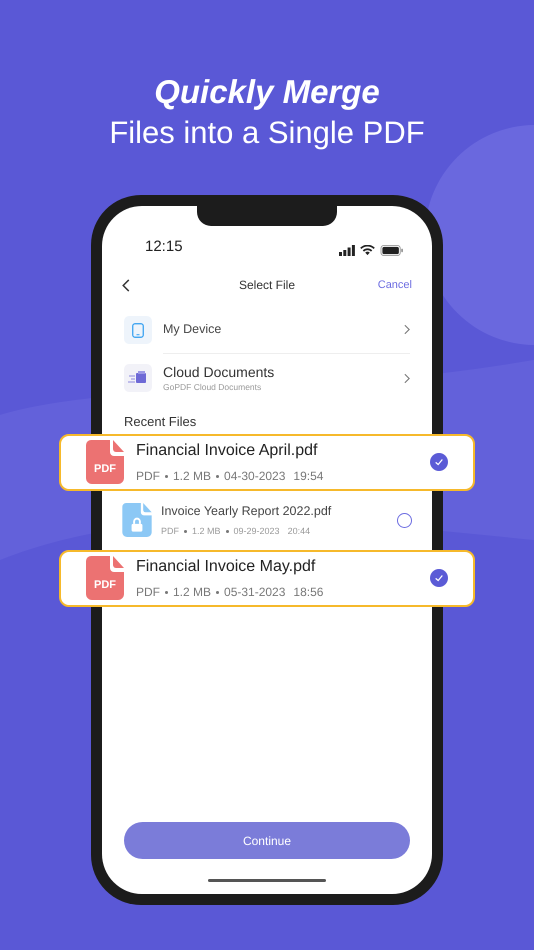 The height and width of the screenshot is (950, 534). I want to click on file-time: 20:44, so click(299, 531).